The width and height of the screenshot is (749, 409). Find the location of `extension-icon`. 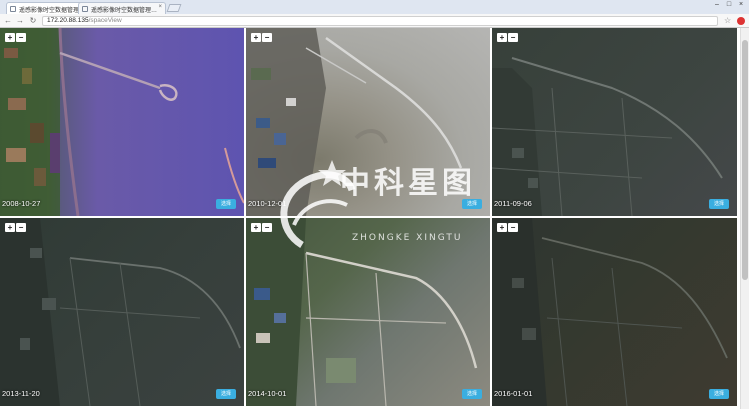

extension-icon is located at coordinates (741, 21).